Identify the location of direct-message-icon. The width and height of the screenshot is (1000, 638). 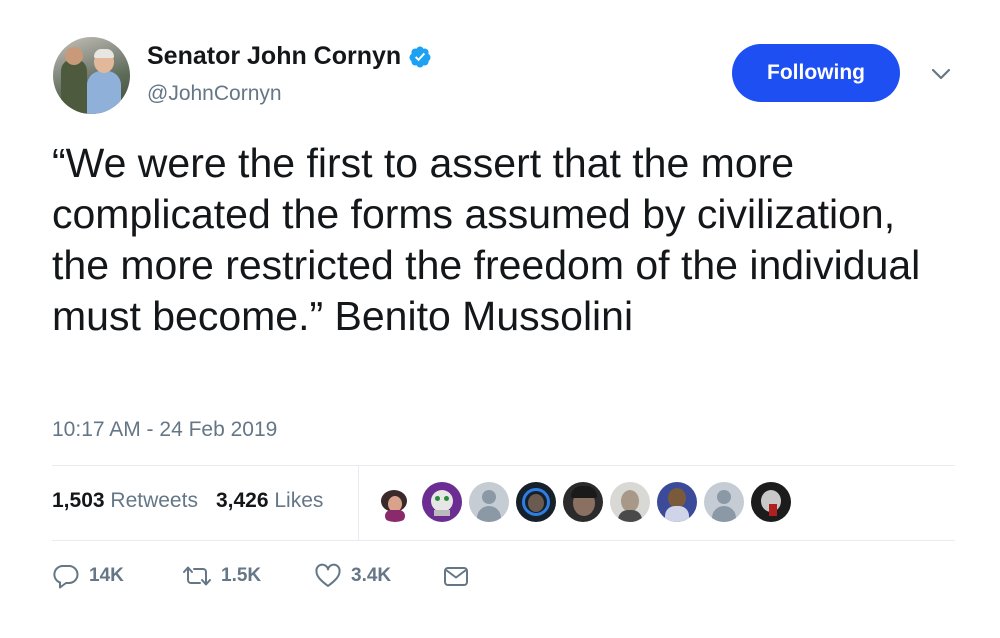
(456, 576).